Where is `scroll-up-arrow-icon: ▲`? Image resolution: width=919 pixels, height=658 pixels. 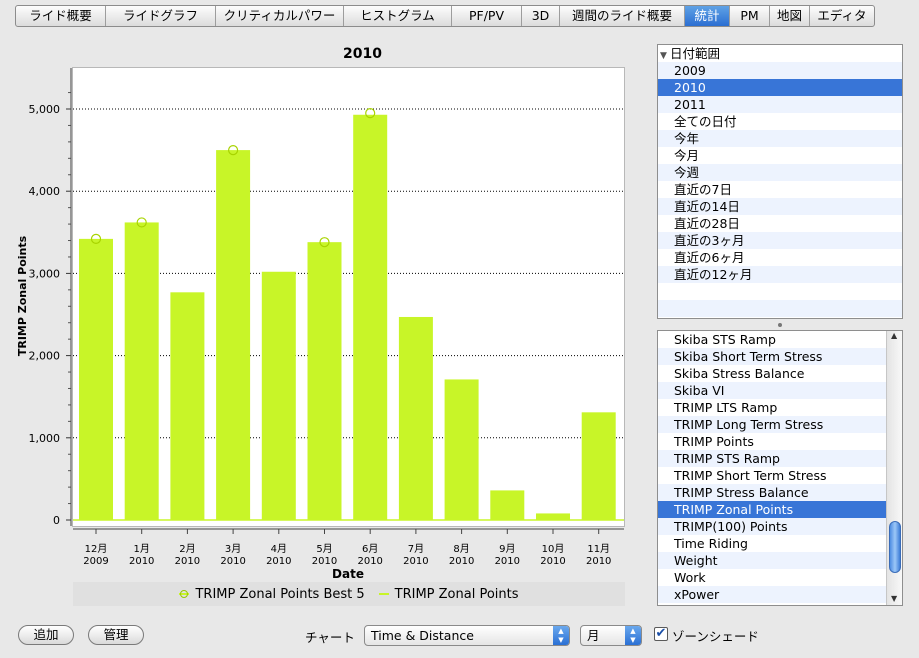
scroll-up-arrow-icon: ▲ is located at coordinates (894, 335).